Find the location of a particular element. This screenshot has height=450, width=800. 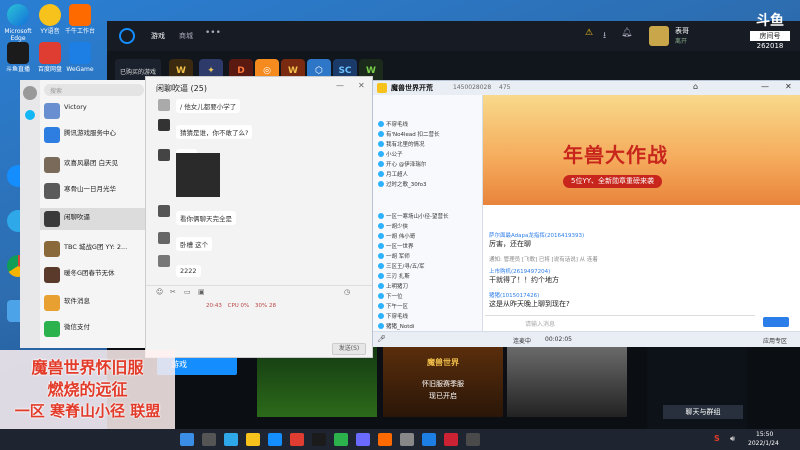

search-icon is located at coordinates (209, 439).